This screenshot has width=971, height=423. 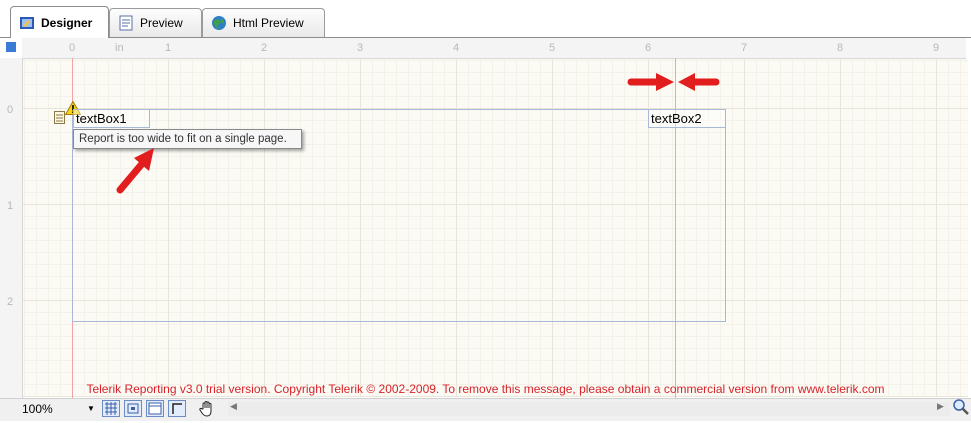 I want to click on magnifier-icon, so click(x=961, y=407).